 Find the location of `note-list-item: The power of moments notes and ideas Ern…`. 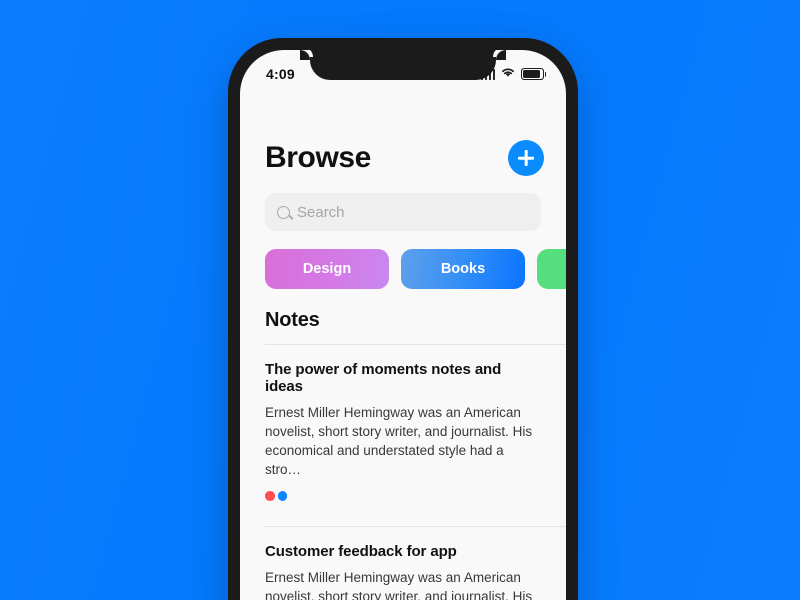

note-list-item: The power of moments notes and ideas Ern… is located at coordinates (403, 429).